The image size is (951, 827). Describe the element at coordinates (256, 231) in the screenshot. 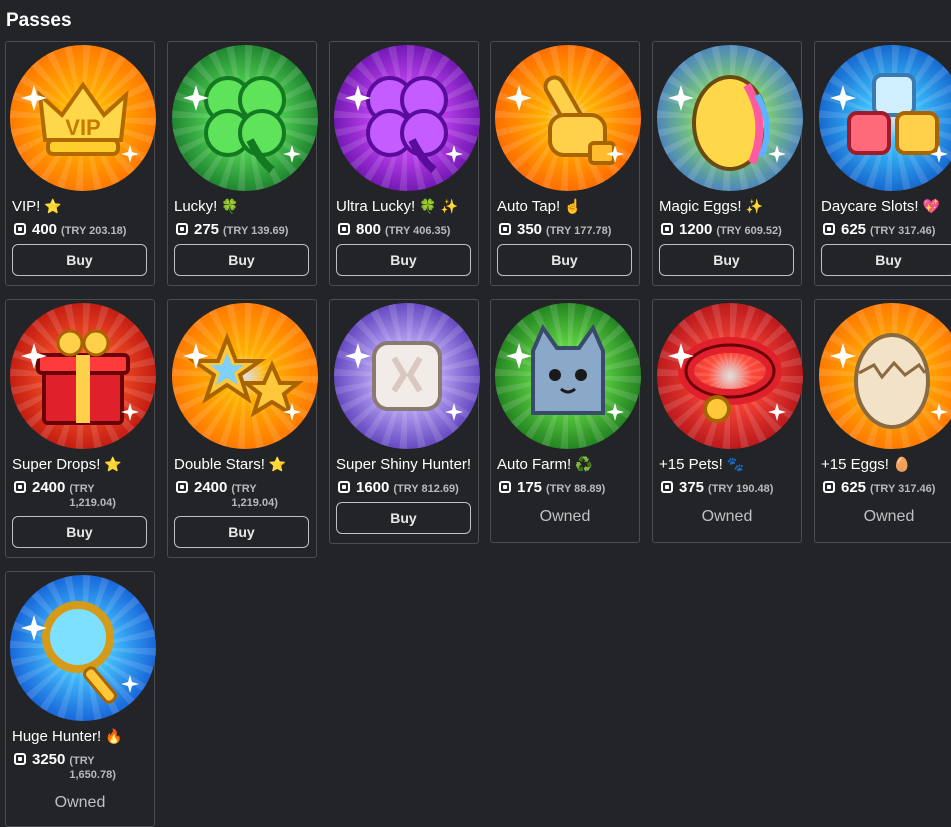

I see `local-price: (TRY 139.69)` at that location.